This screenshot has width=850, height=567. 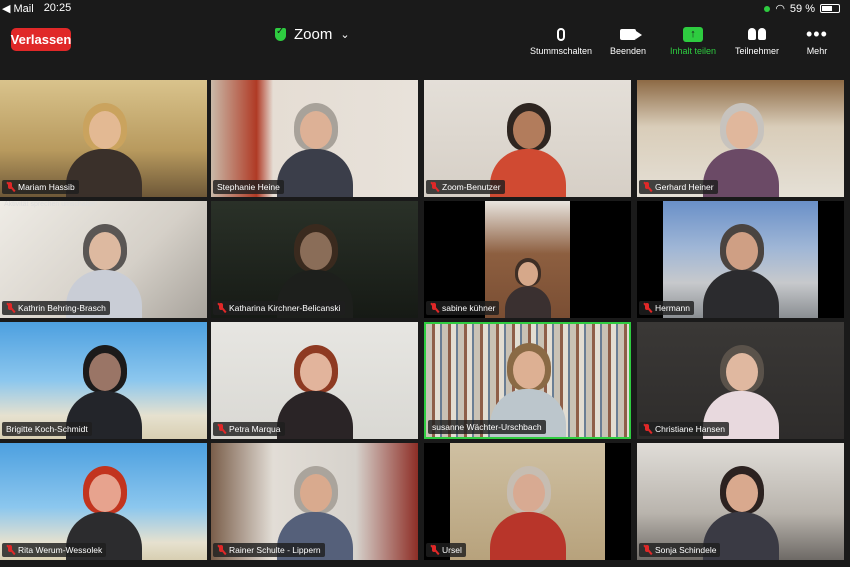 I want to click on stop-video-label: Beenden, so click(x=628, y=51).